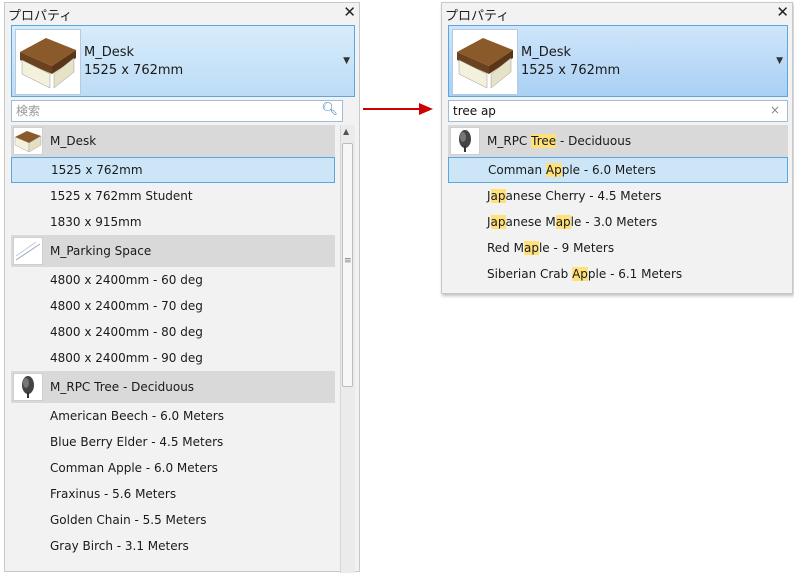  I want to click on search-icon: 🔍︎, so click(329, 109).